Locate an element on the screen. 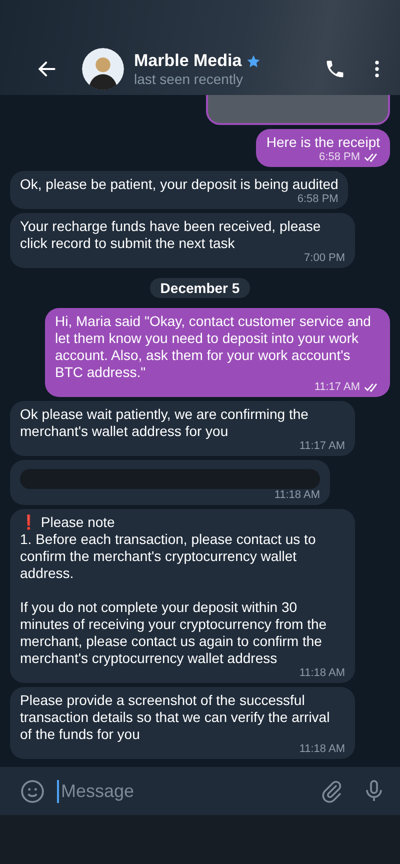 The image size is (400, 864). paperclip-icon is located at coordinates (332, 791).